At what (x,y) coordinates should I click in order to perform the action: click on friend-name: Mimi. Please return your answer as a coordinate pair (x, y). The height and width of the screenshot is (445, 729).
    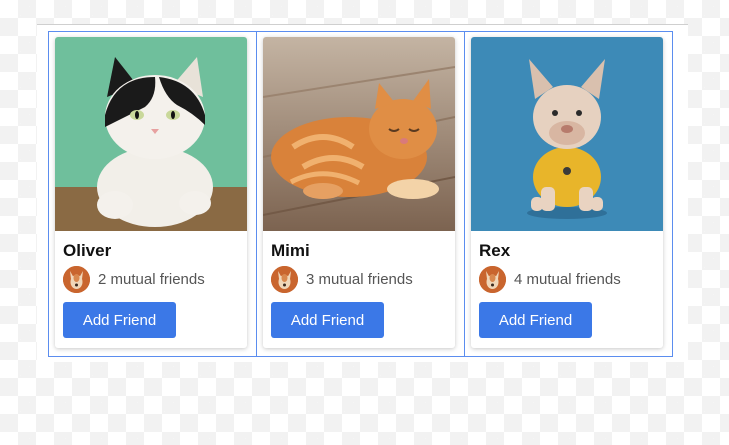
    Looking at the image, I should click on (290, 250).